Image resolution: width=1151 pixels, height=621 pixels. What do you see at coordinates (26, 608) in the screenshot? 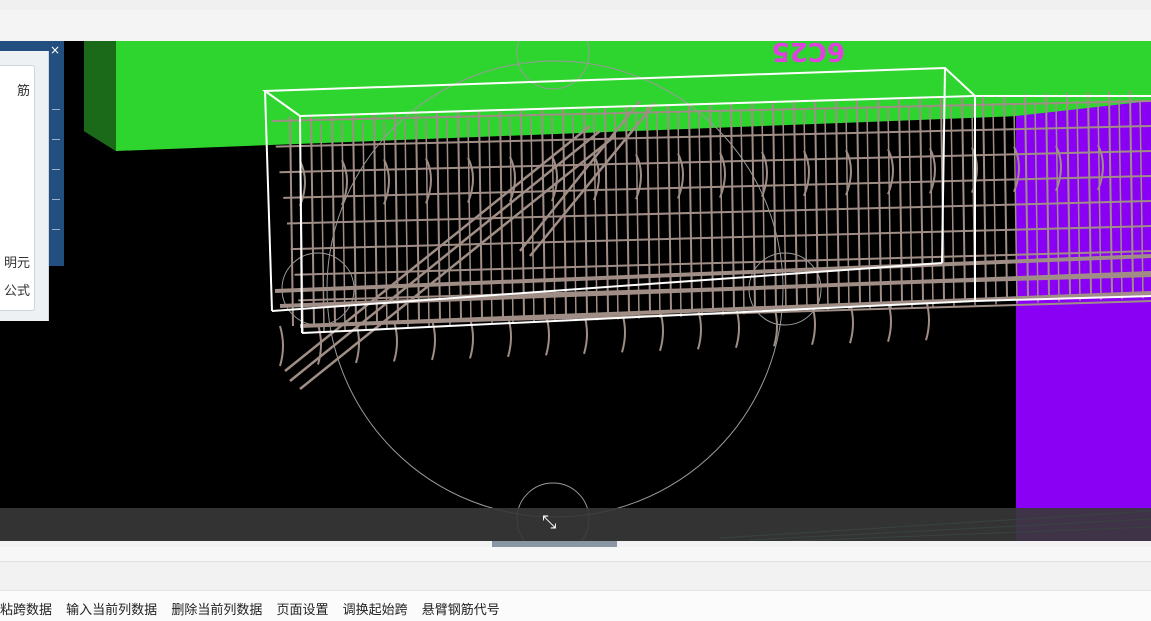
I see `menu-item-span-data: 粘跨数据` at bounding box center [26, 608].